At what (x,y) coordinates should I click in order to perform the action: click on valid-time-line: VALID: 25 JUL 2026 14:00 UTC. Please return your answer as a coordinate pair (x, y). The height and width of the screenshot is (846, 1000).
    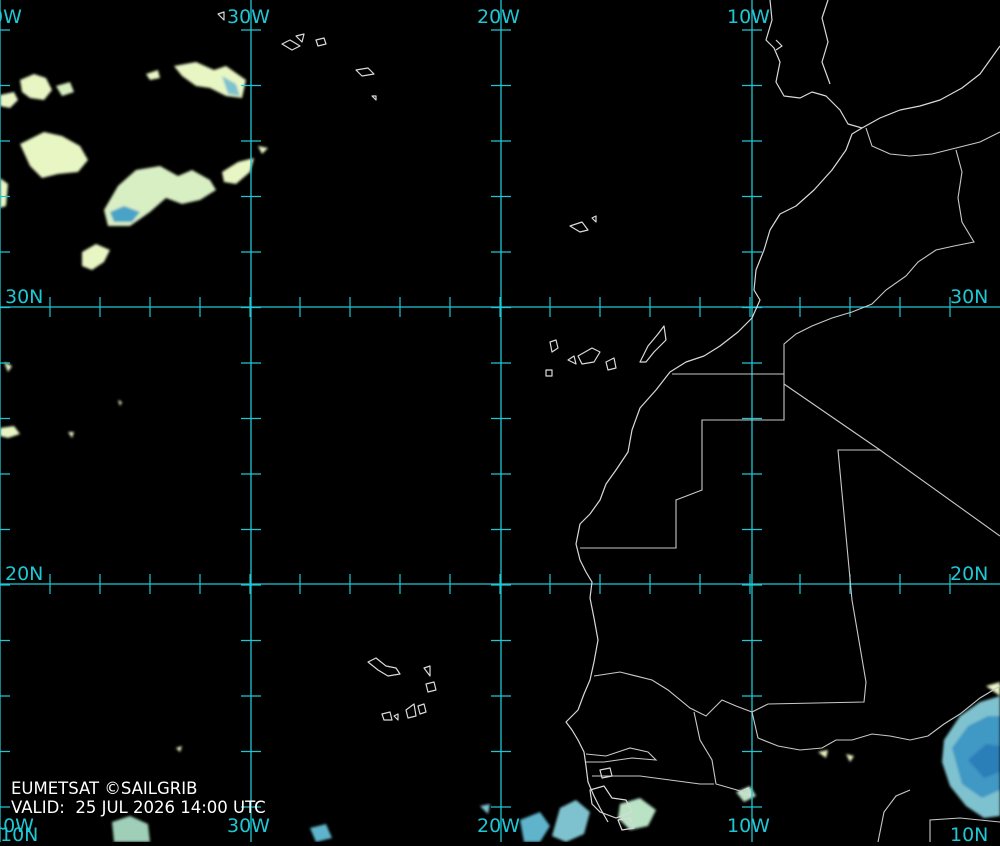
    Looking at the image, I should click on (138, 808).